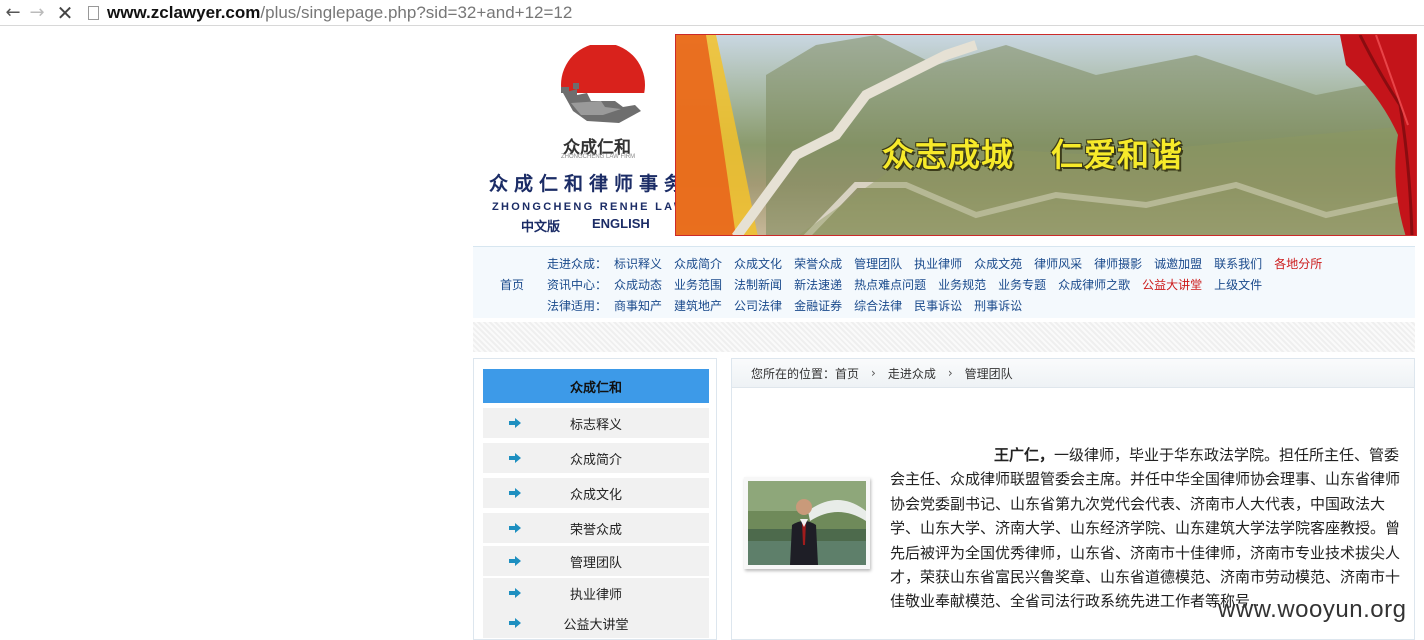 The width and height of the screenshot is (1424, 640). Describe the element at coordinates (1172, 285) in the screenshot. I see `nav-link-lecture: 公益大讲堂` at that location.